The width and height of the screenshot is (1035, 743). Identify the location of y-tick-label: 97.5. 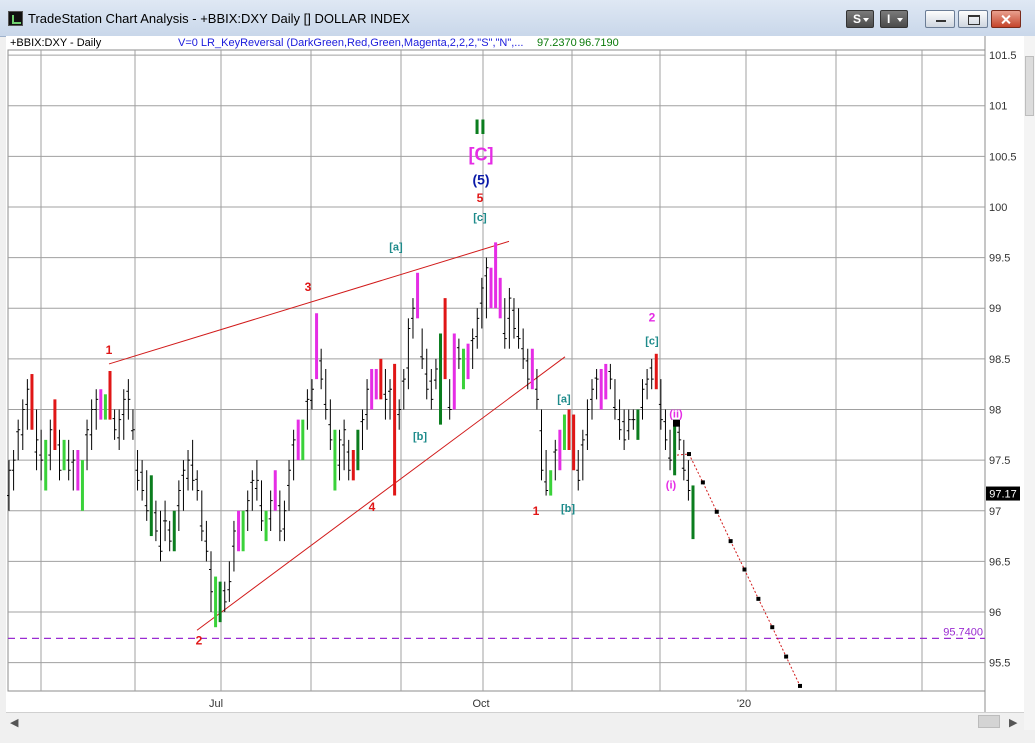
(999, 461).